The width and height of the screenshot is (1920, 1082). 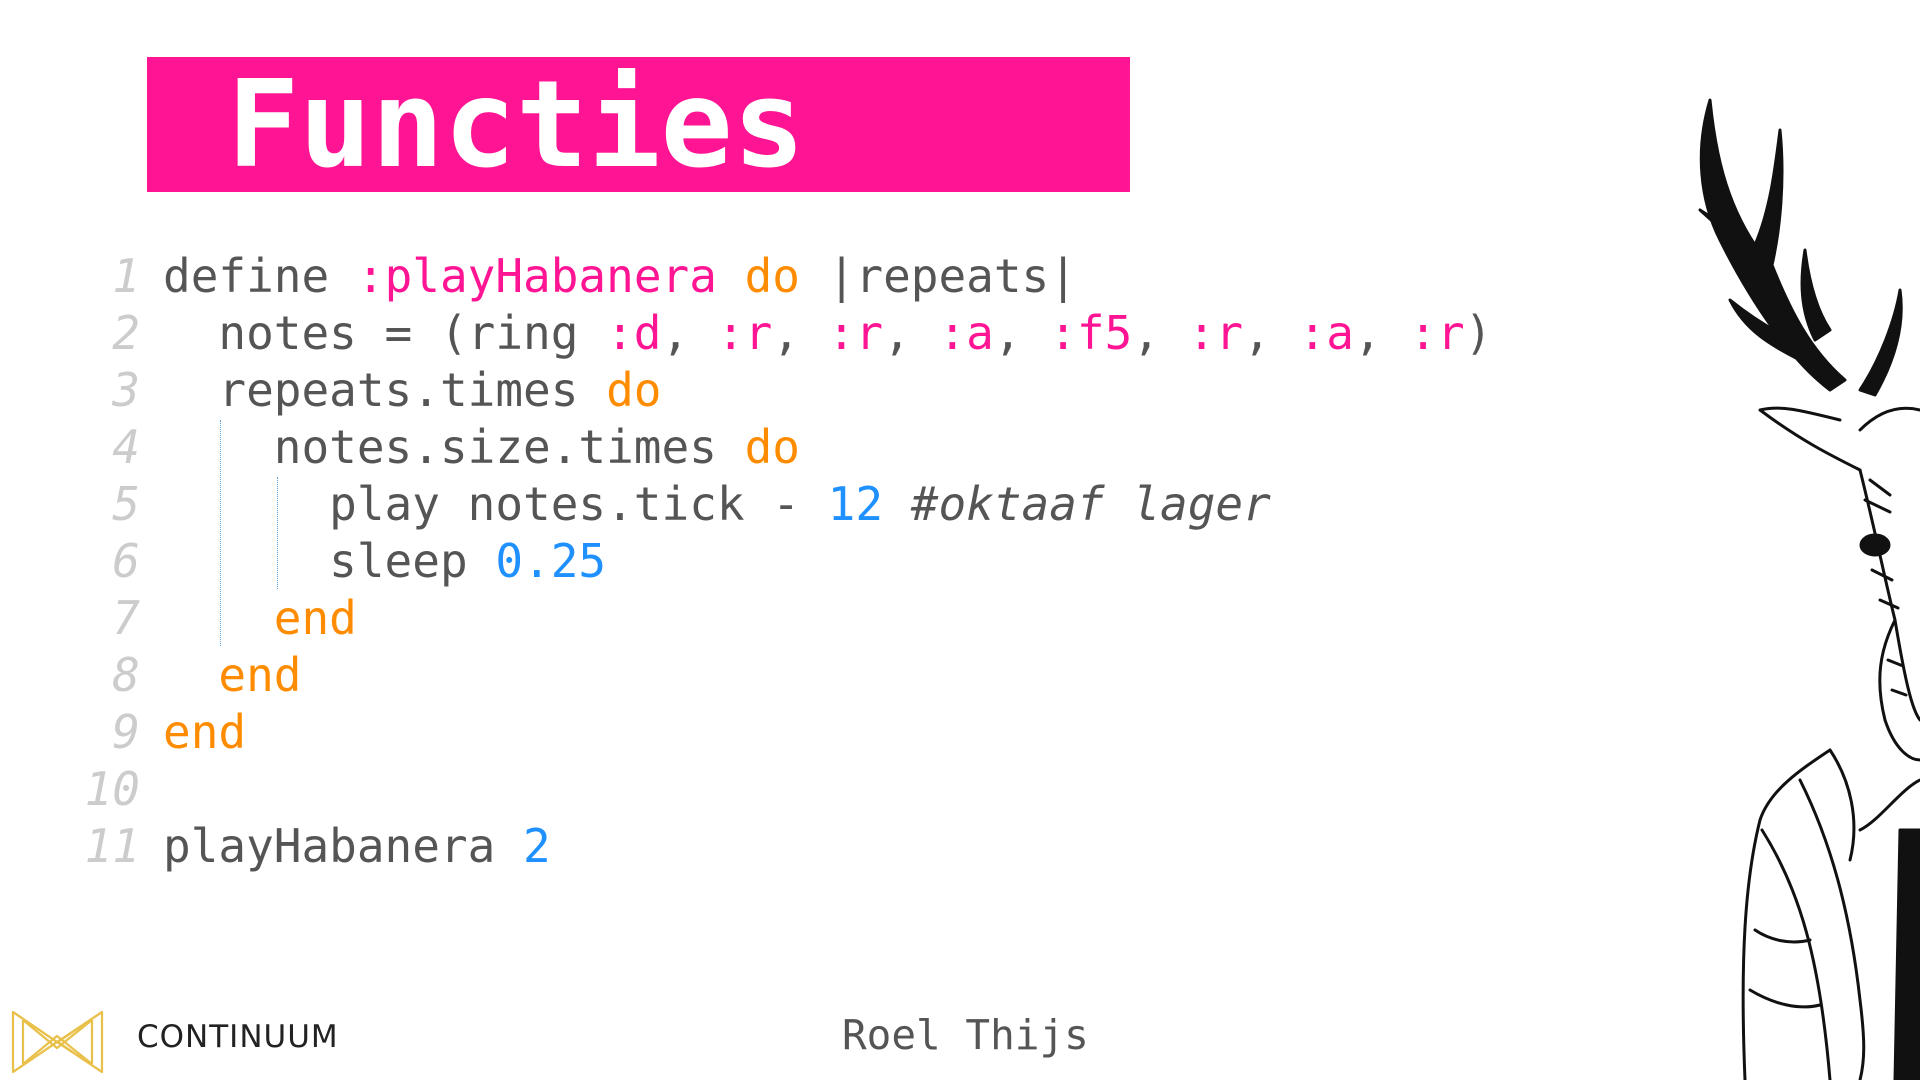 I want to click on code-text: define :playHabanera do |repeats|, so click(x=620, y=276).